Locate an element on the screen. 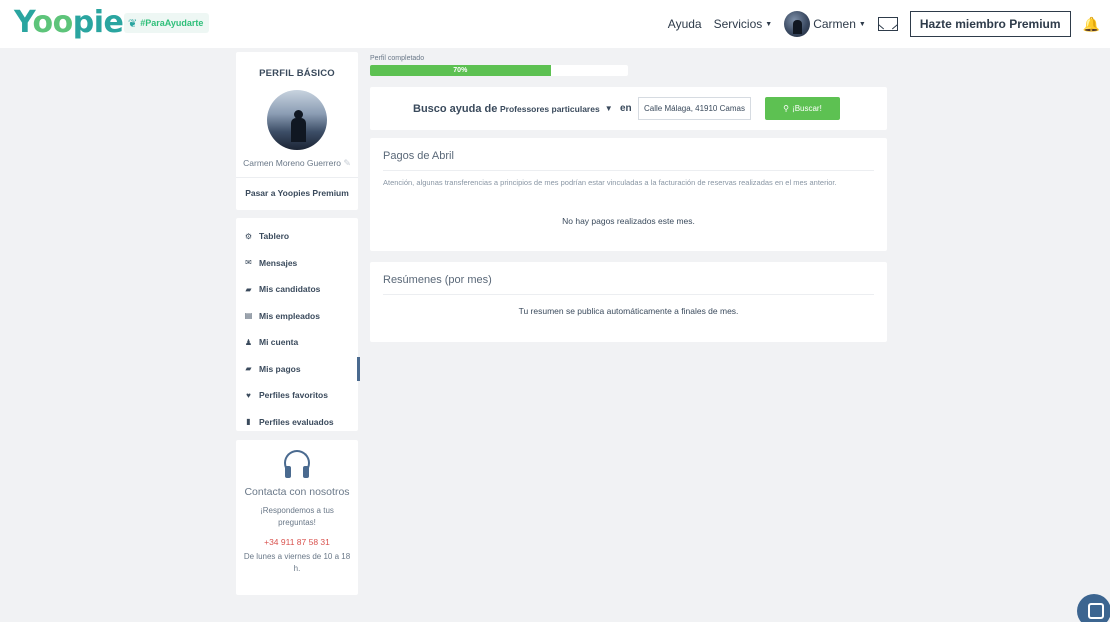 Image resolution: width=1110 pixels, height=622 pixels. search-button: ⚲ ¡Buscar! is located at coordinates (802, 108).